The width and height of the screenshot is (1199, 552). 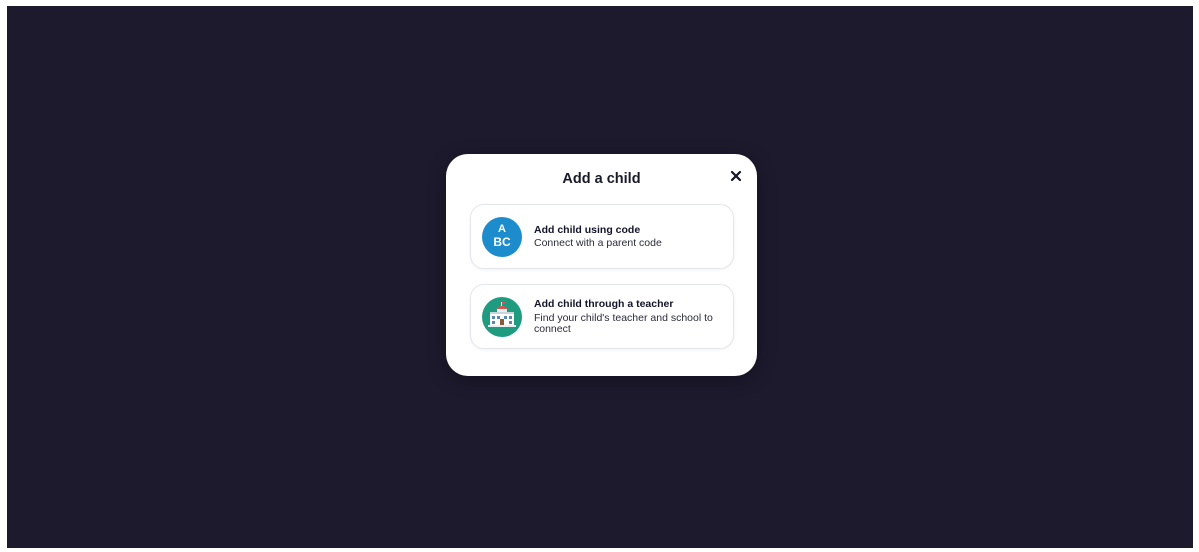 I want to click on close-icon, so click(x=736, y=176).